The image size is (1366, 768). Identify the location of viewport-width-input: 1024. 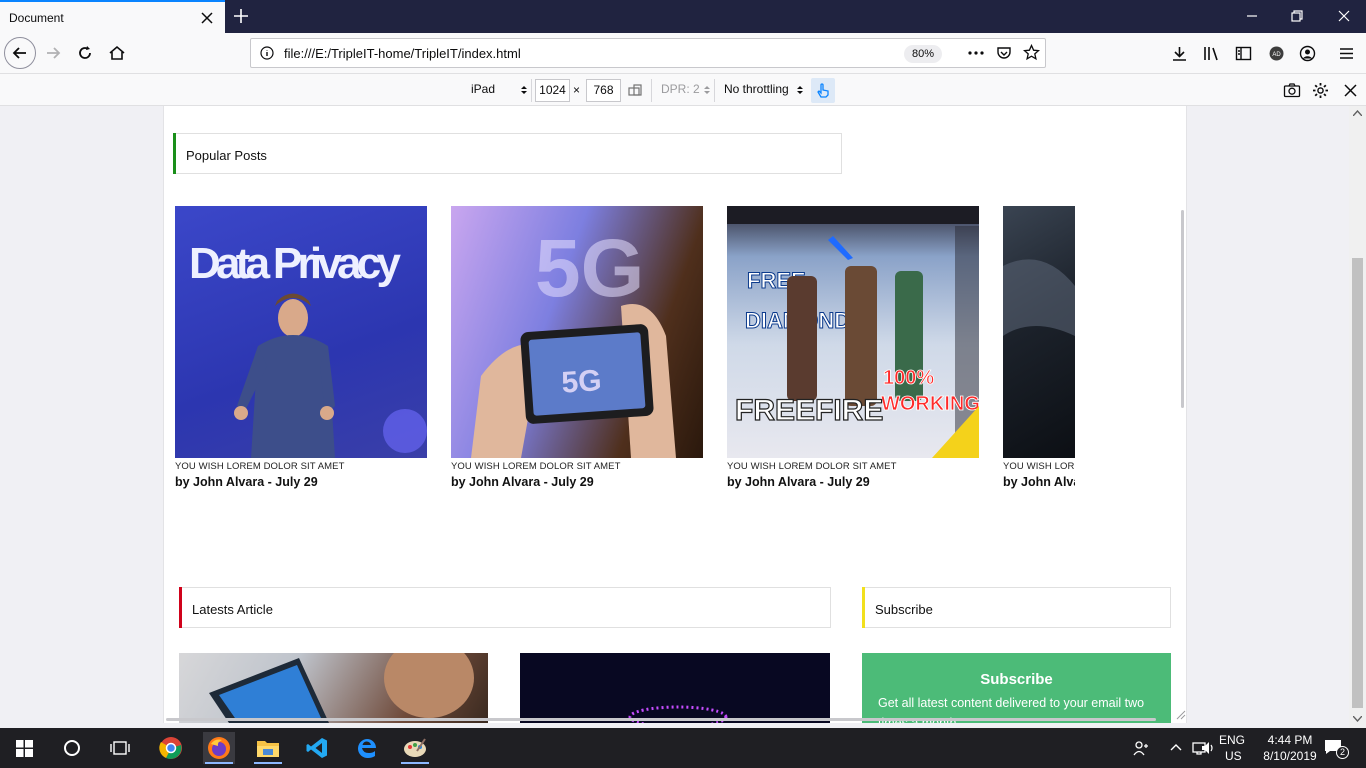
(552, 90).